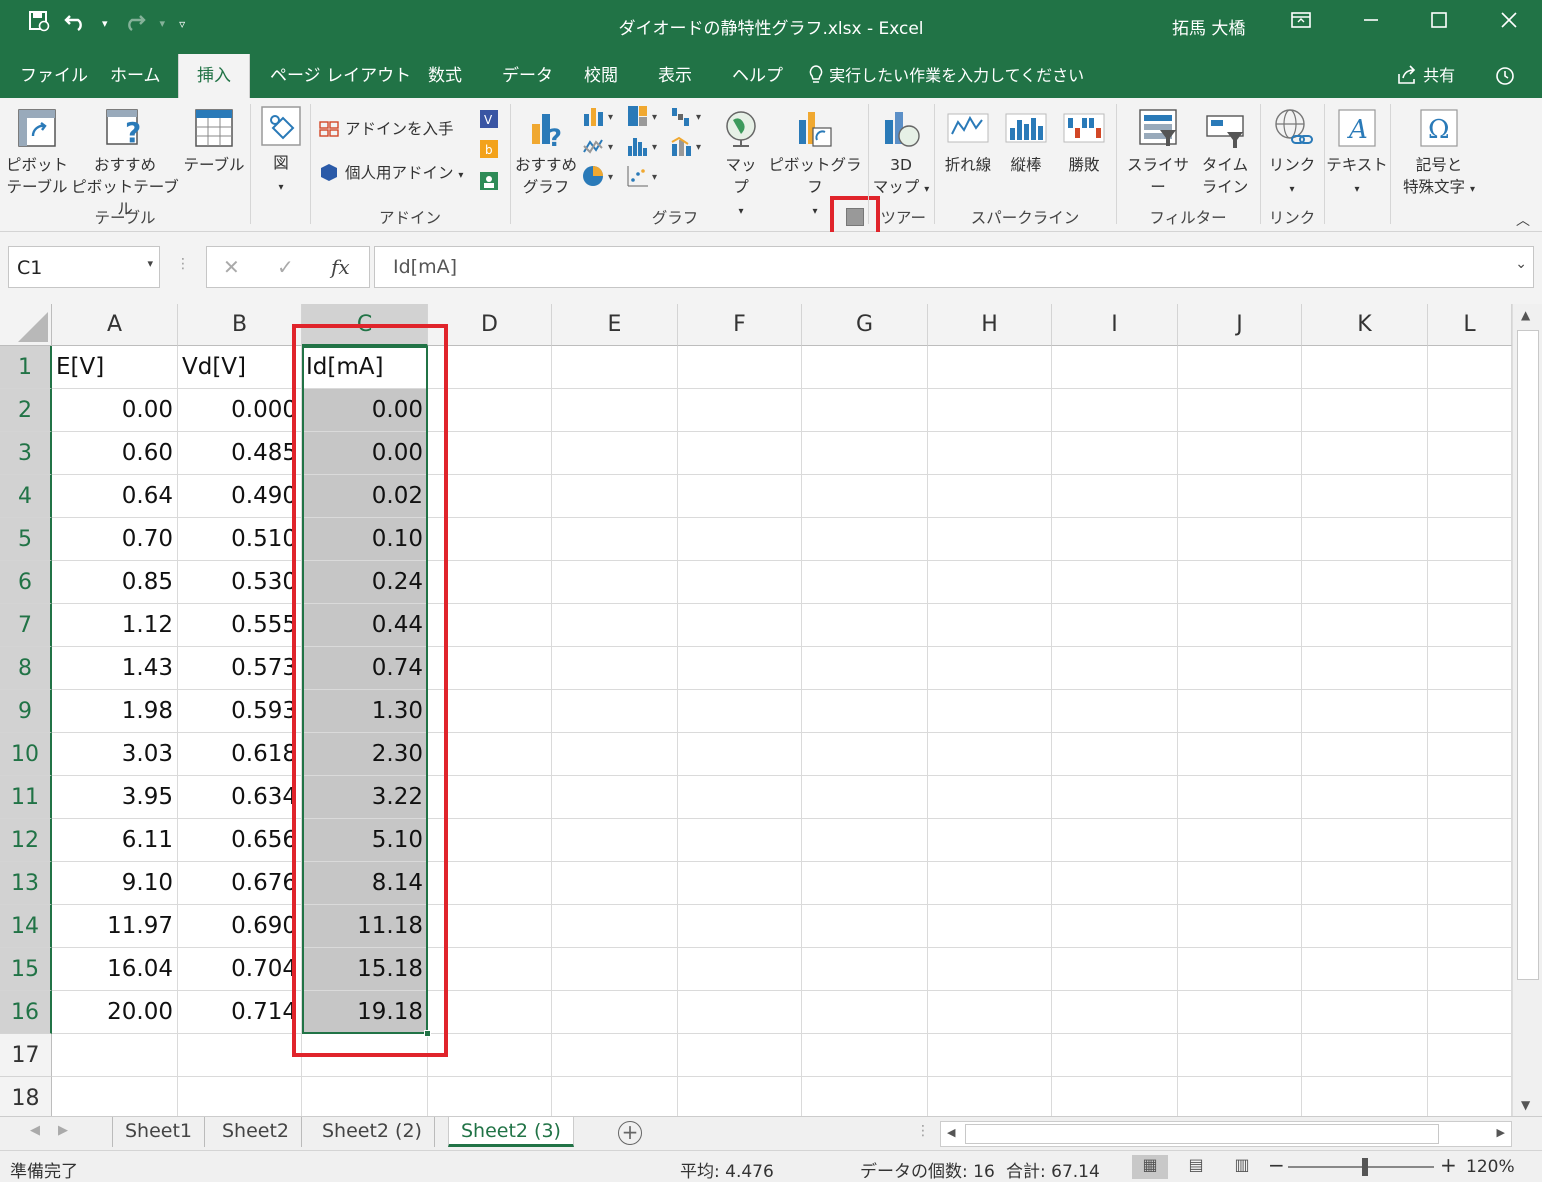 This screenshot has width=1542, height=1182. What do you see at coordinates (968, 141) in the screenshot?
I see `sparkline-line-button: 折れ線` at bounding box center [968, 141].